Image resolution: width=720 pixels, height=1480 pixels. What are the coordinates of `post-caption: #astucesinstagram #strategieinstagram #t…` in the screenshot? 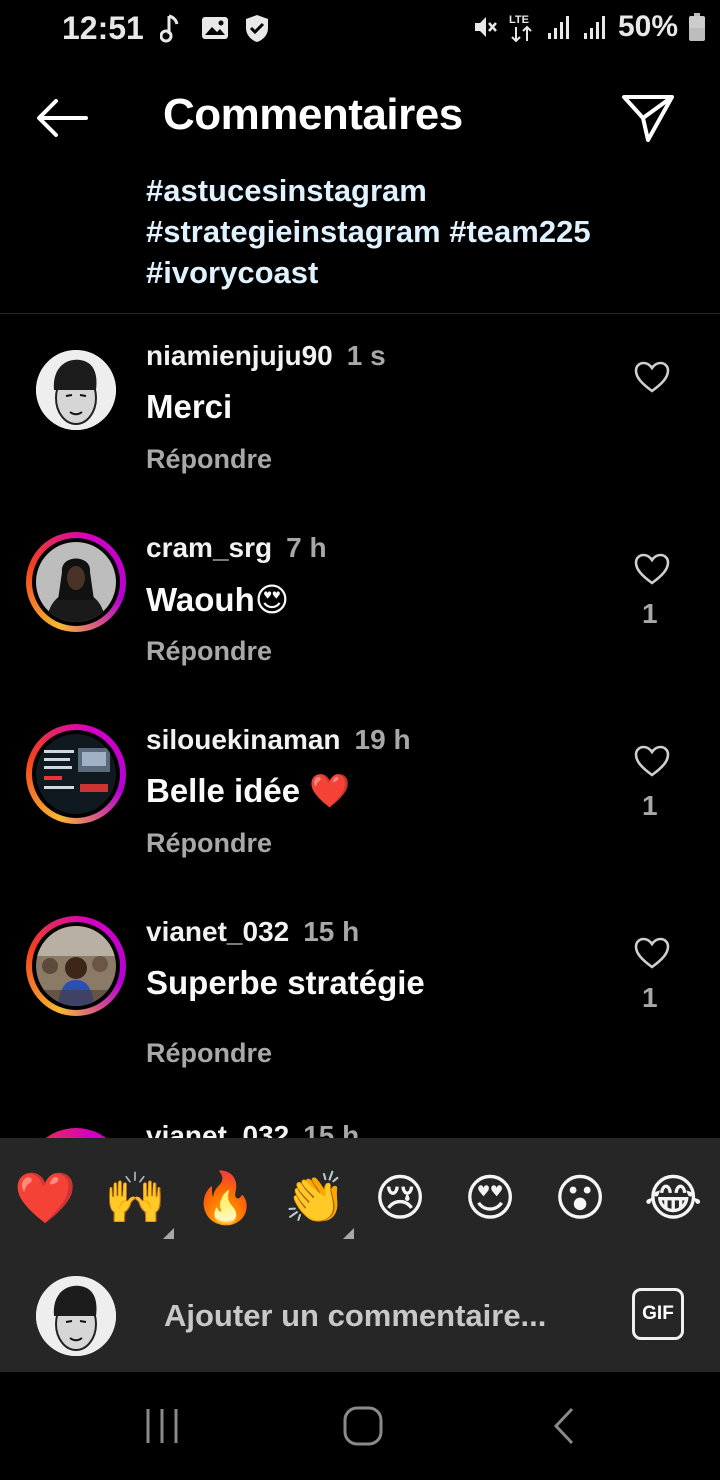 It's located at (426, 231).